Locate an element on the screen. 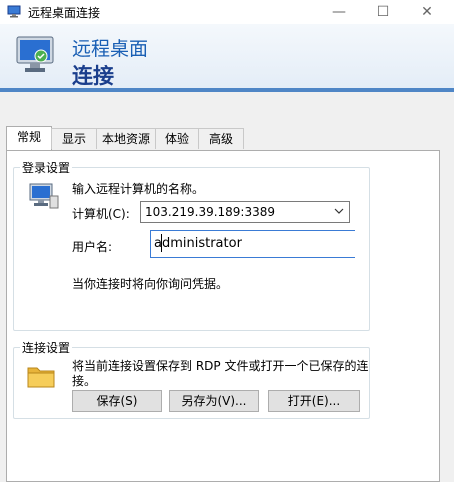  connection-settings-title: 连接设置 is located at coordinates (46, 347).